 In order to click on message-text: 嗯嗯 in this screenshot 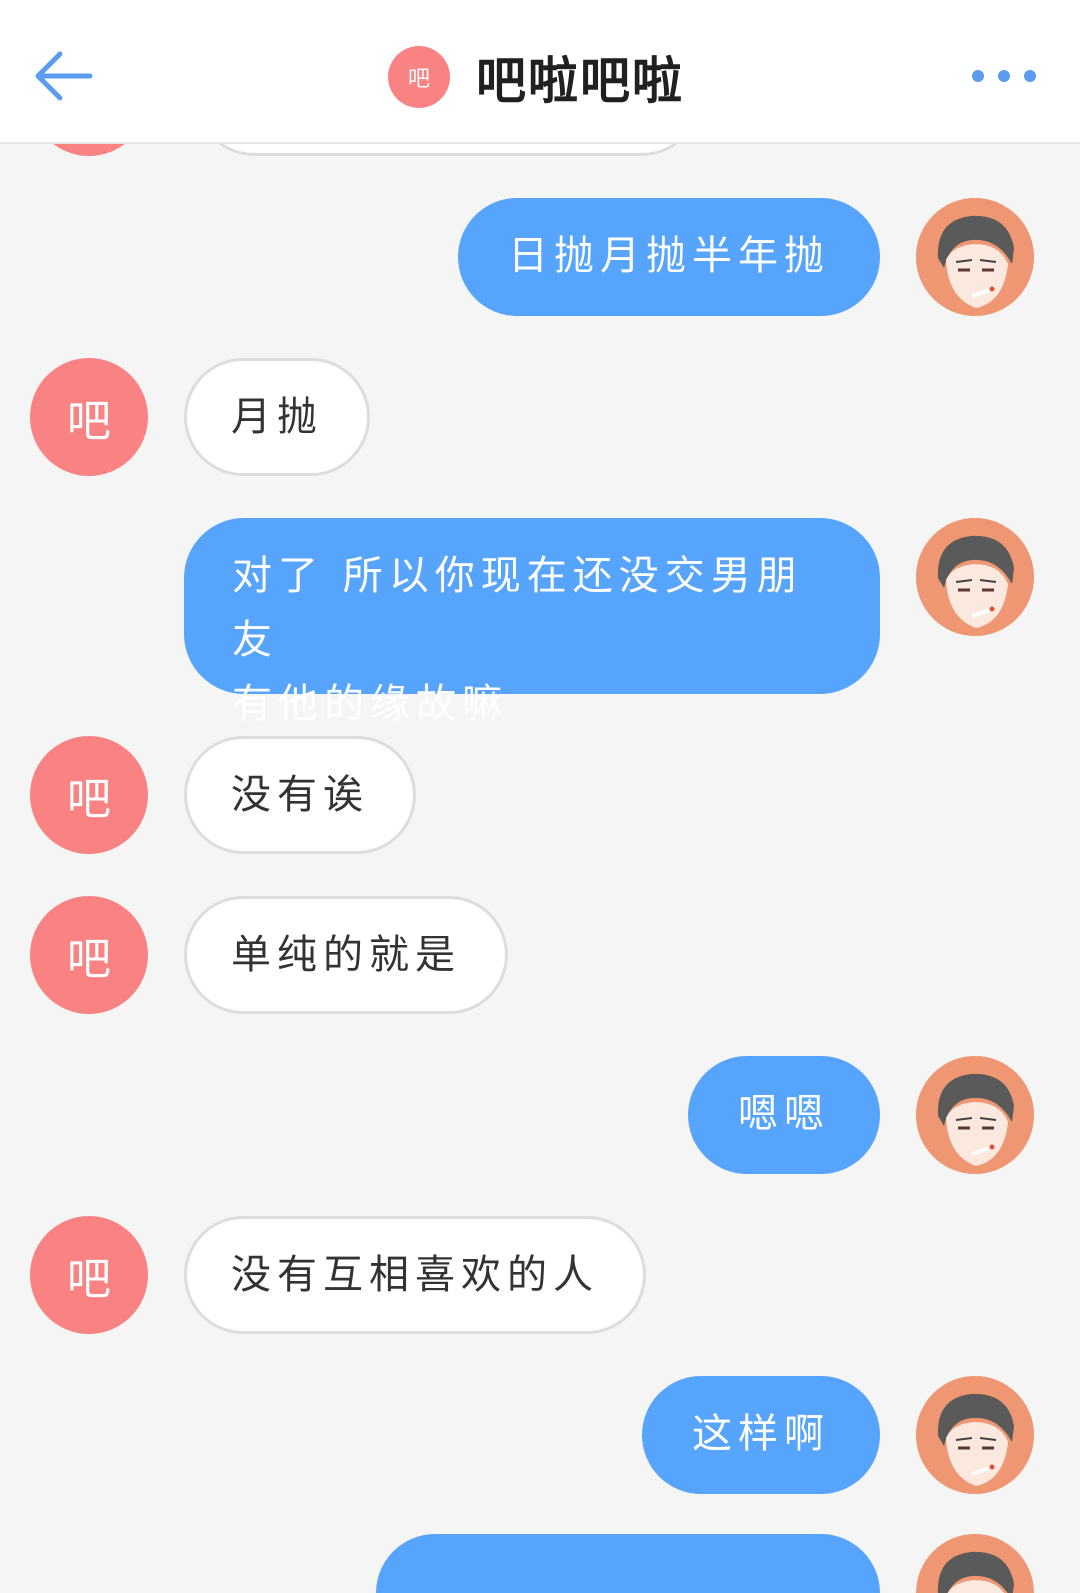, I will do `click(784, 1114)`.